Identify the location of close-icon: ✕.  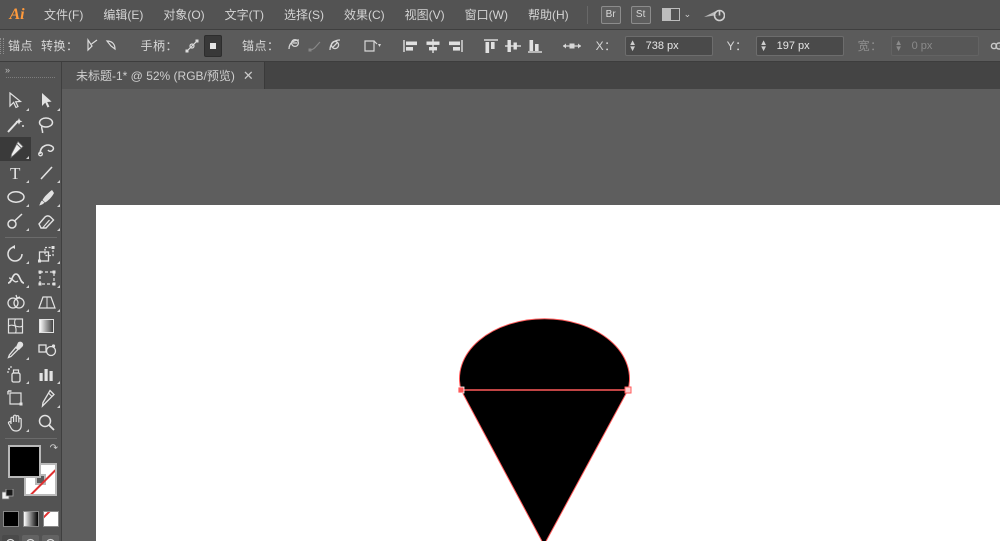
(248, 75).